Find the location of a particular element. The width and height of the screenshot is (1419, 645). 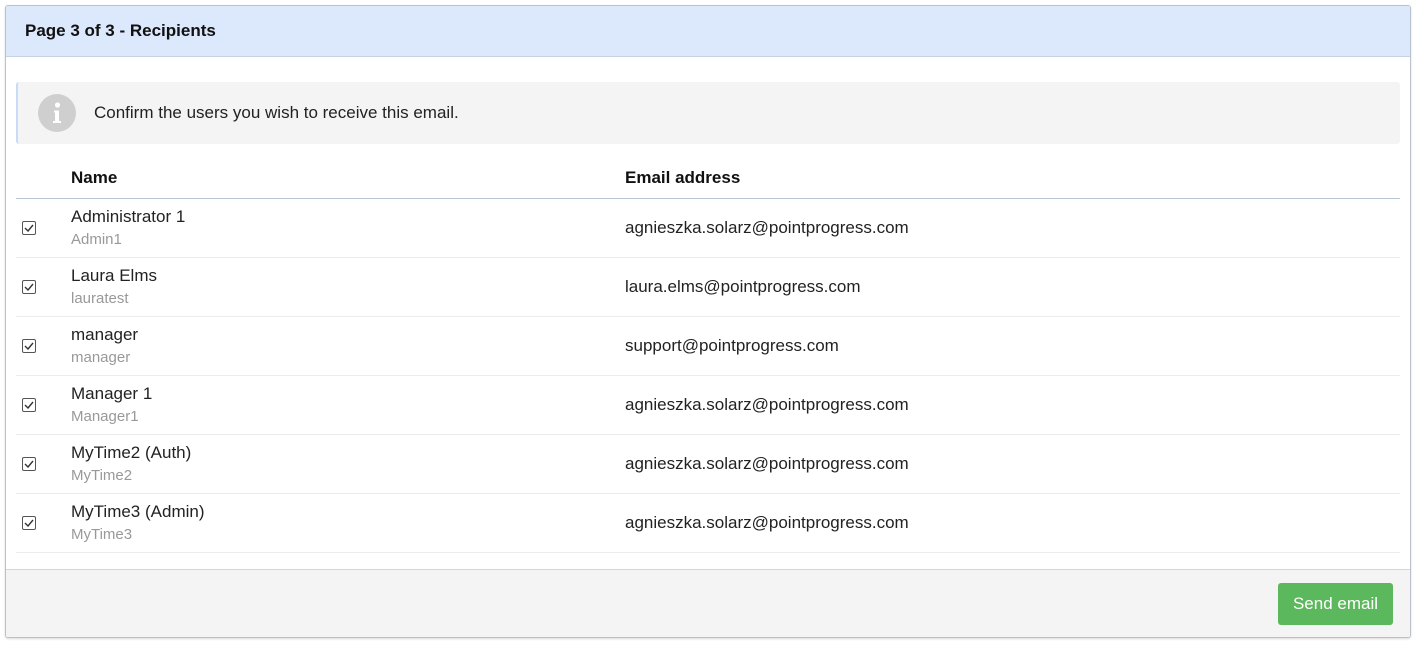

name-cell: MyTime2 (Auth) MyTime2 is located at coordinates (348, 464).